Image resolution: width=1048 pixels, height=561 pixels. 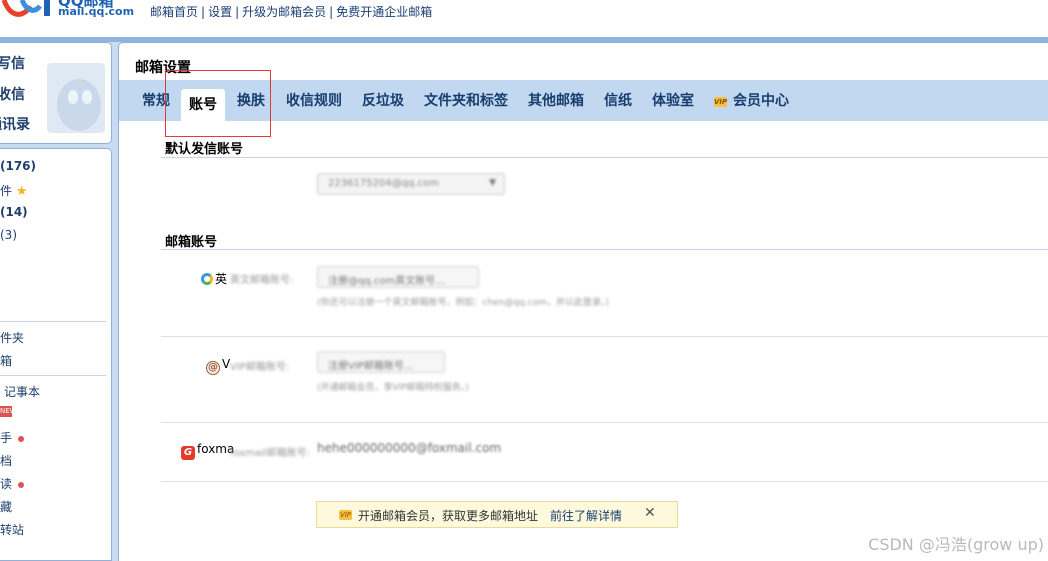 What do you see at coordinates (12, 94) in the screenshot?
I see `sidebar-item-receive: 收信` at bounding box center [12, 94].